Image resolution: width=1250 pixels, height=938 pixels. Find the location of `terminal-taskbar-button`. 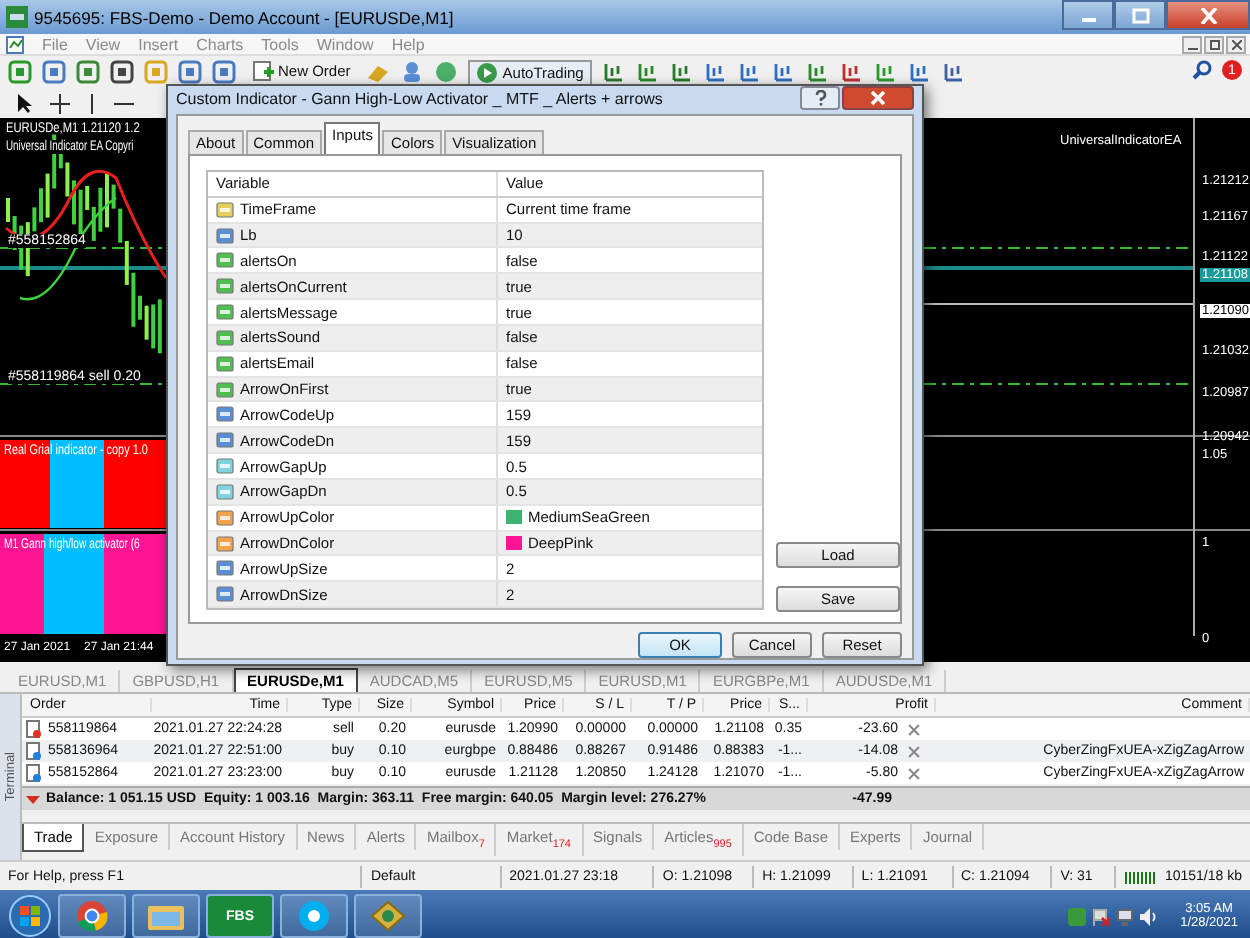

terminal-taskbar-button is located at coordinates (388, 916).